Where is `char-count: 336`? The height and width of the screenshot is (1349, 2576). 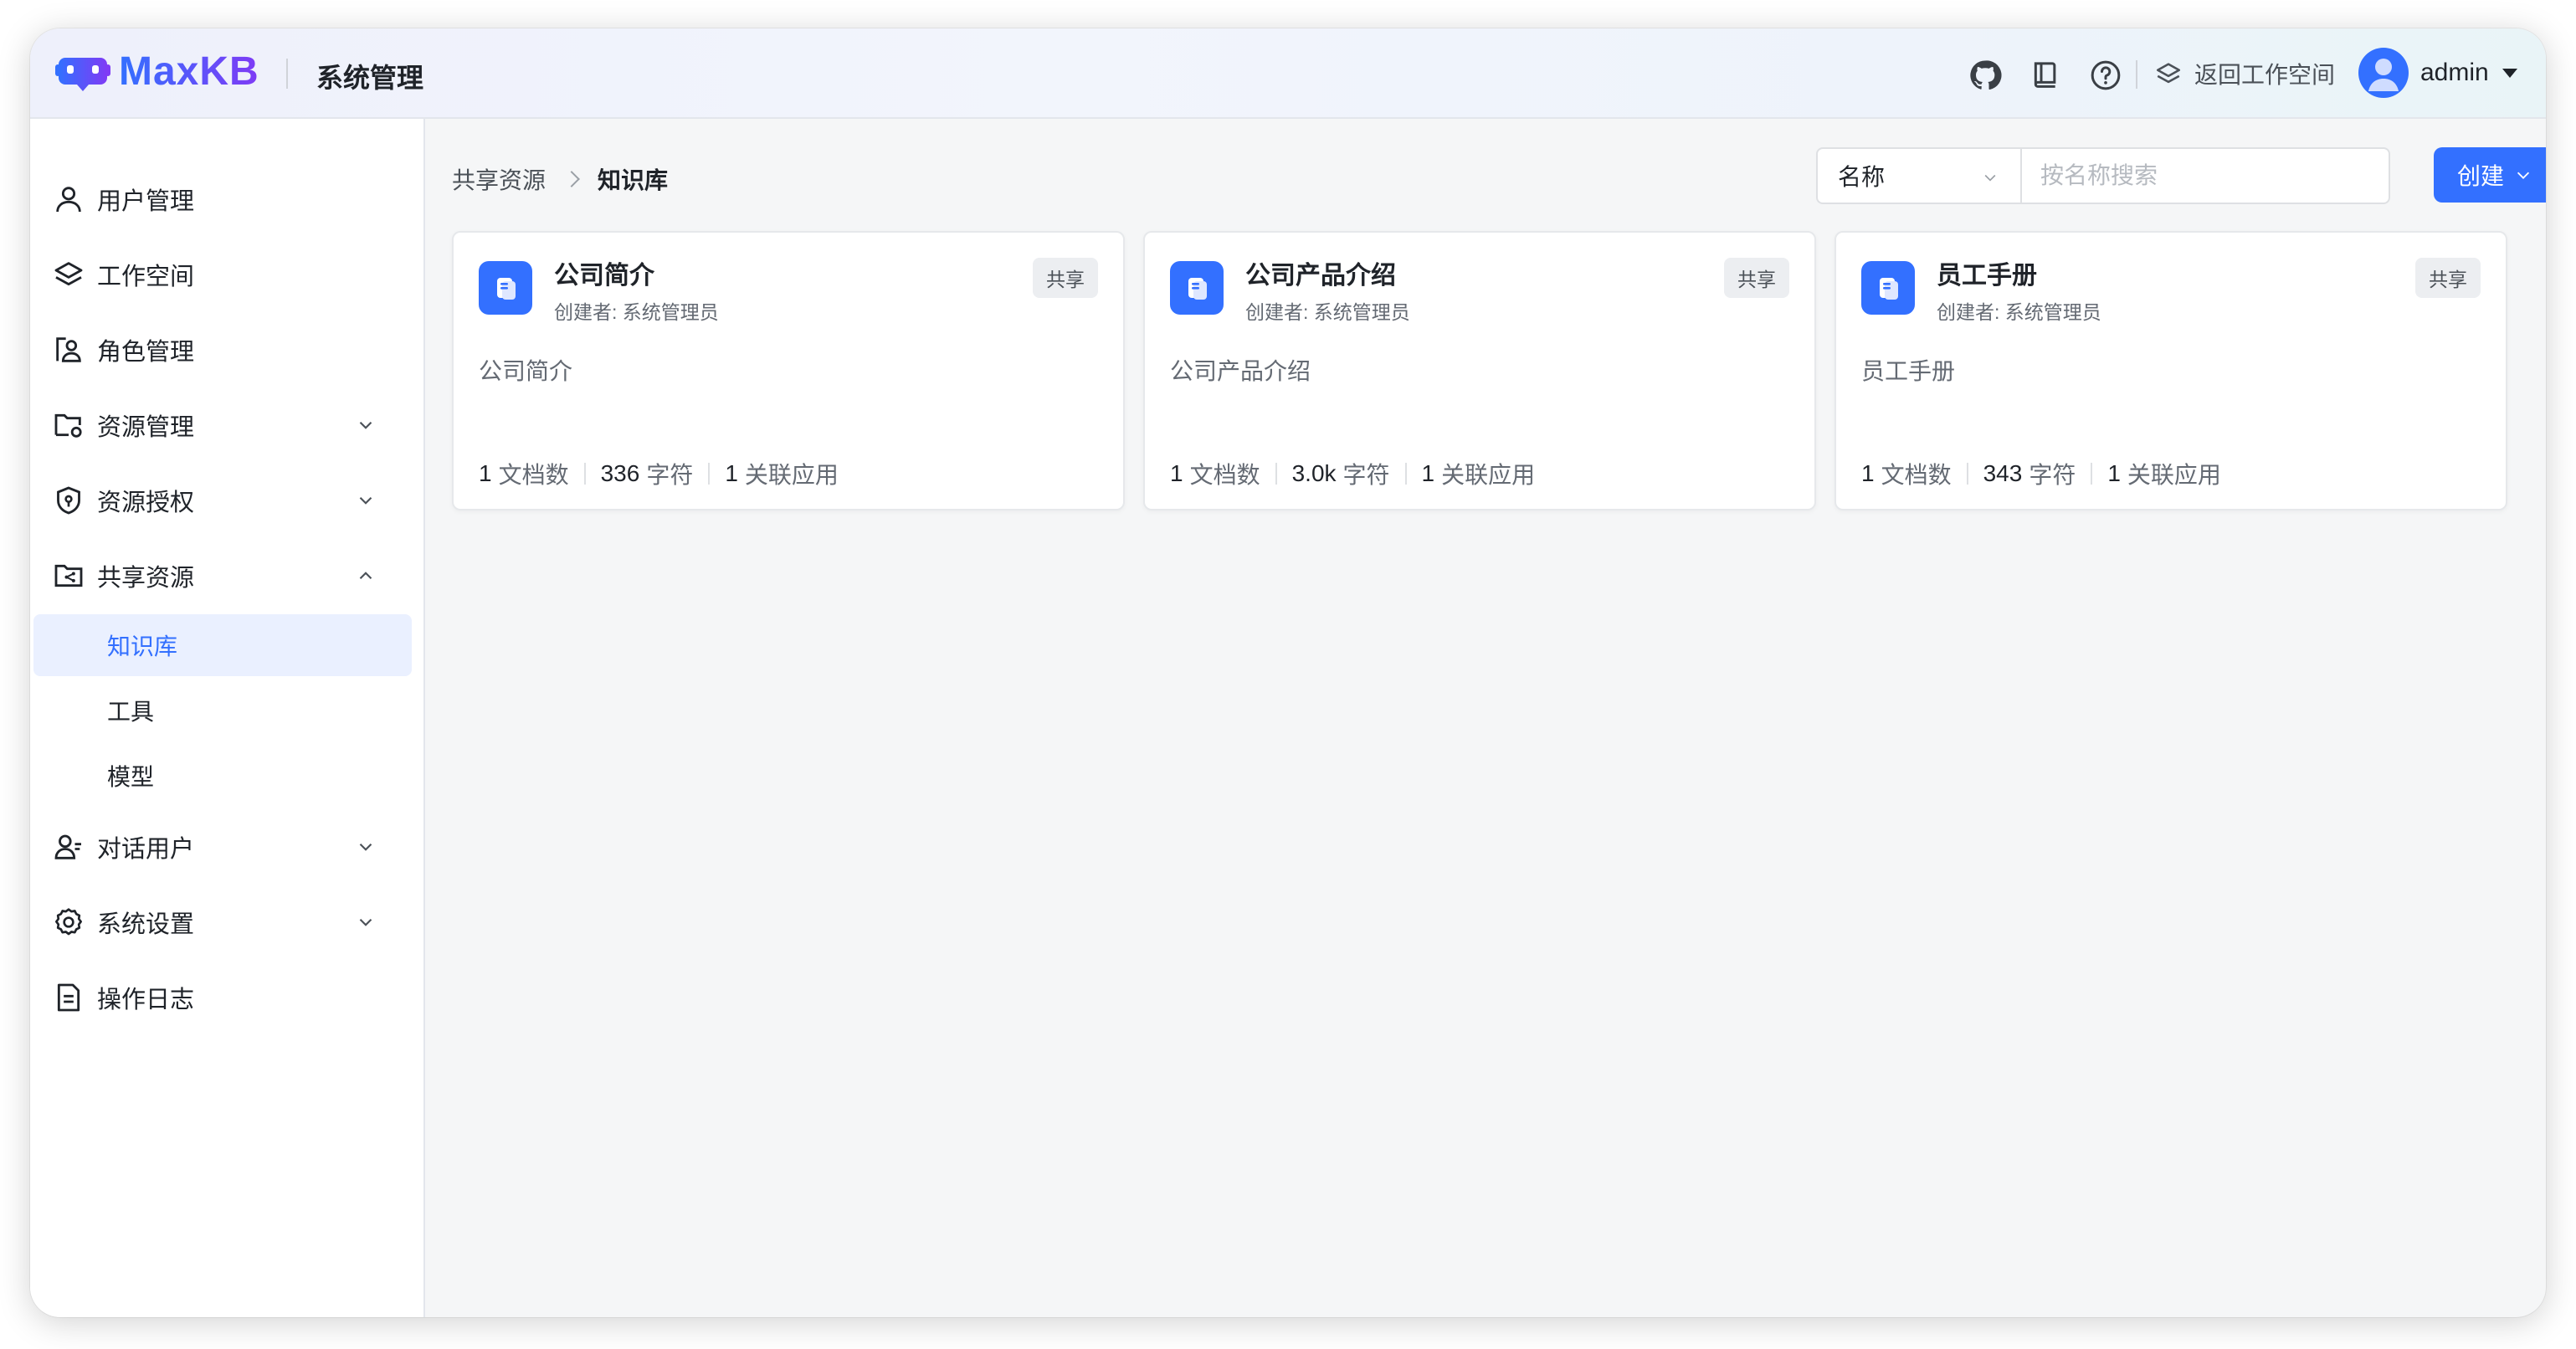
char-count: 336 is located at coordinates (620, 473).